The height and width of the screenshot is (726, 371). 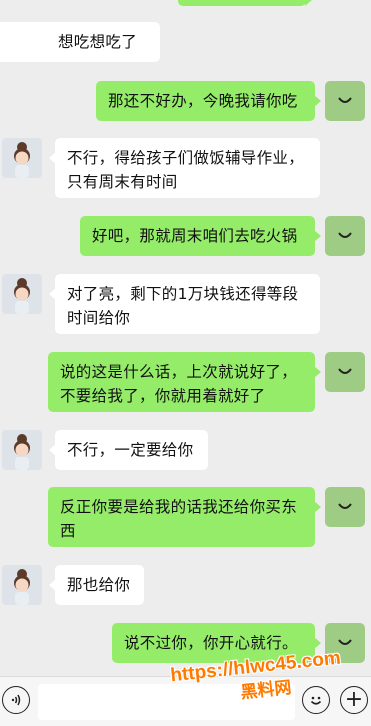 What do you see at coordinates (166, 702) in the screenshot?
I see `message-input` at bounding box center [166, 702].